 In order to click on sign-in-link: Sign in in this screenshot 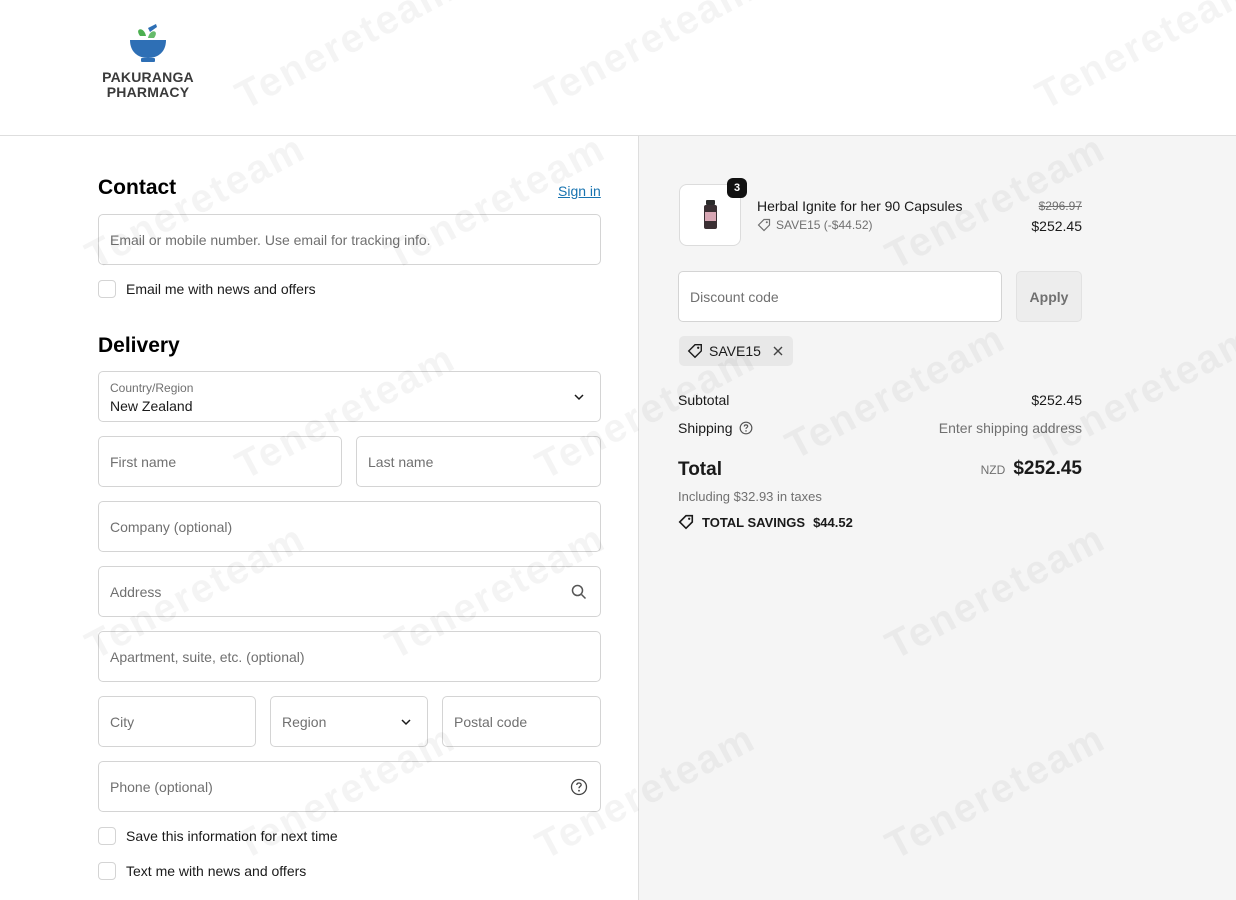, I will do `click(579, 191)`.